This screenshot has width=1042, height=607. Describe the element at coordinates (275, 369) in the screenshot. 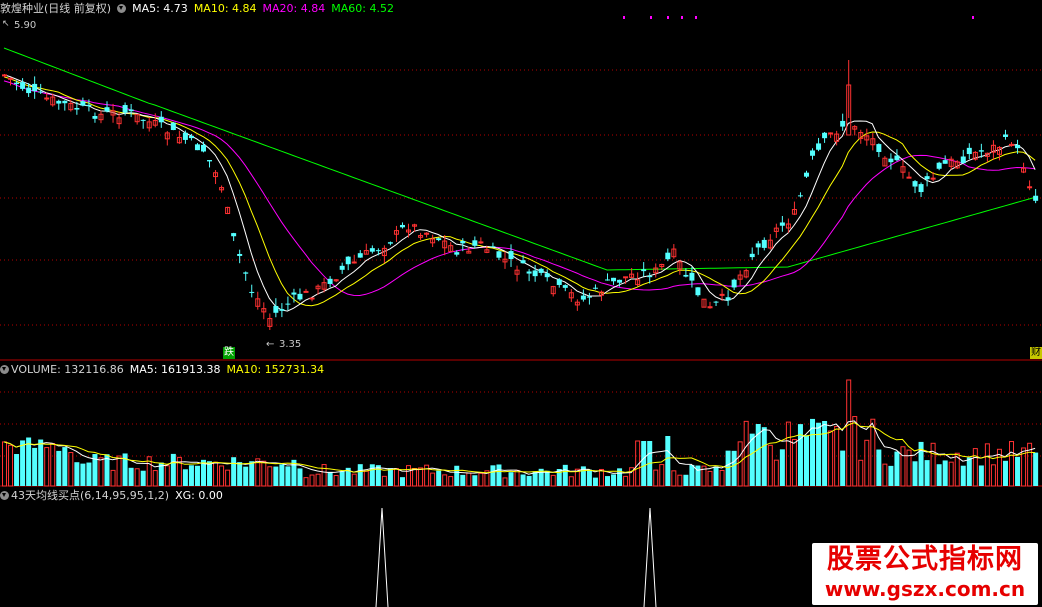

I see `volume-ma10-label: MA10: 152731.34` at that location.